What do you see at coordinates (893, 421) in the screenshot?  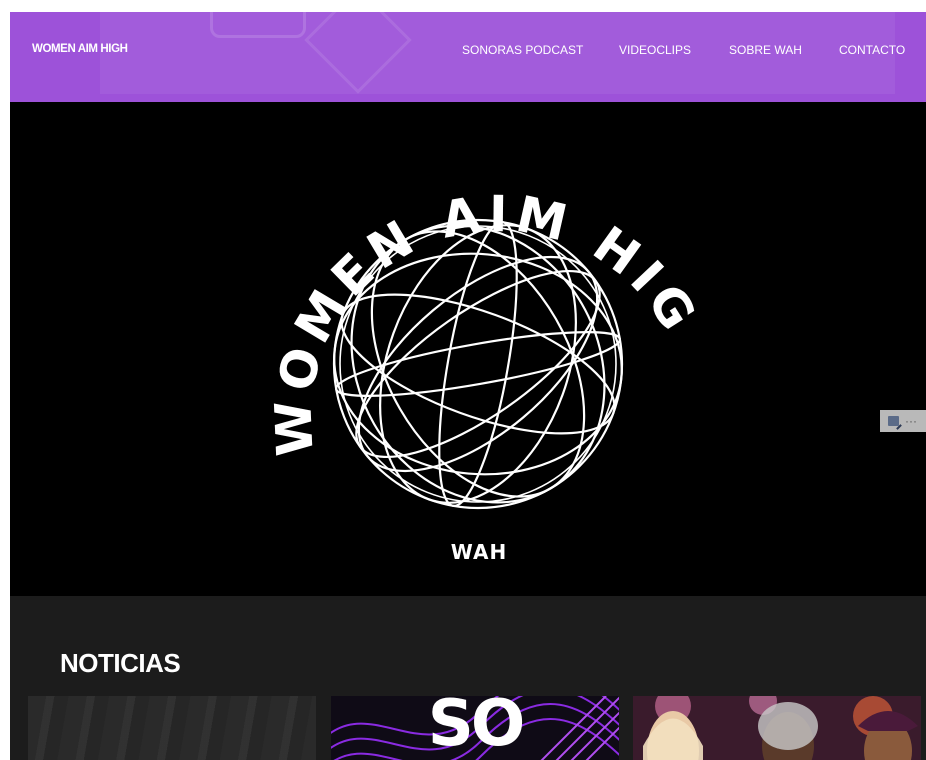 I see `edit-icon` at bounding box center [893, 421].